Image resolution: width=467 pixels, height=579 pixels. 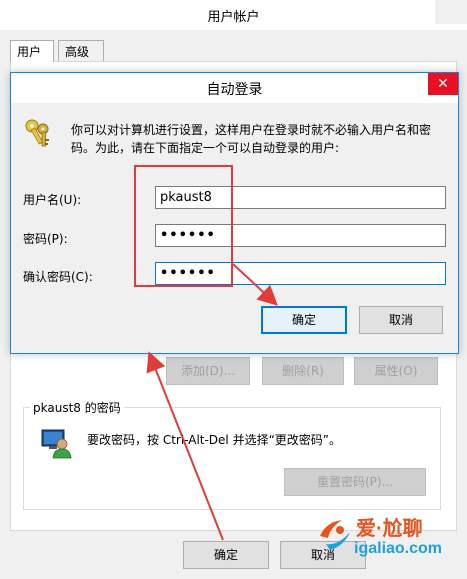 I want to click on arrow-to-ok, so click(x=255, y=284).